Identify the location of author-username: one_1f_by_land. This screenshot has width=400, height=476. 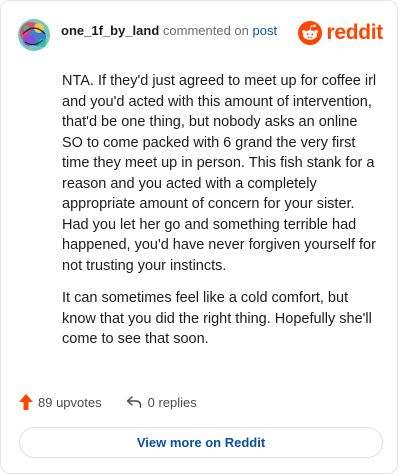
(110, 30).